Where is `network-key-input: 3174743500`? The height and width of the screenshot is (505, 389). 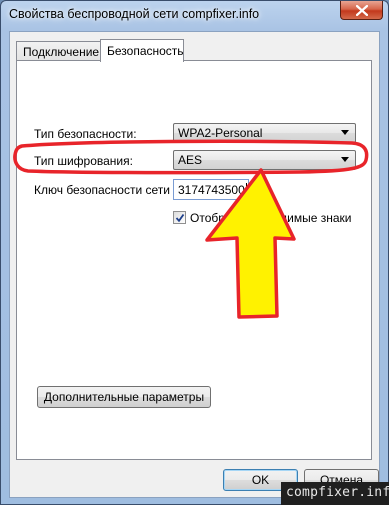
network-key-input: 3174743500 is located at coordinates (211, 189).